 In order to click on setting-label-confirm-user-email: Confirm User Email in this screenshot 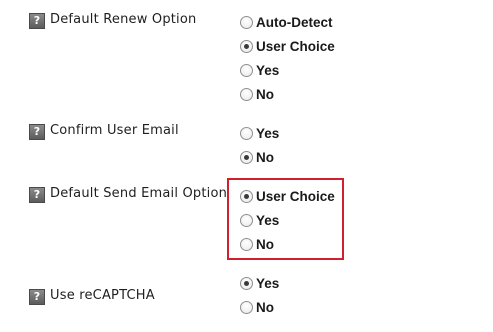, I will do `click(114, 130)`.